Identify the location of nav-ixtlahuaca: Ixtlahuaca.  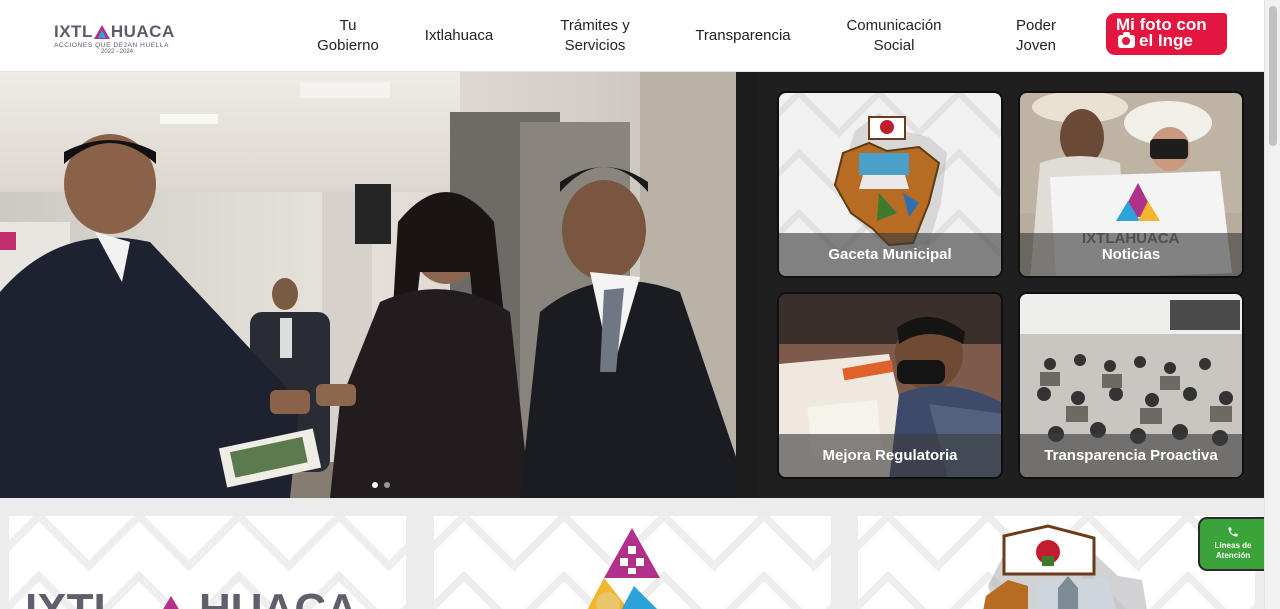
(459, 36).